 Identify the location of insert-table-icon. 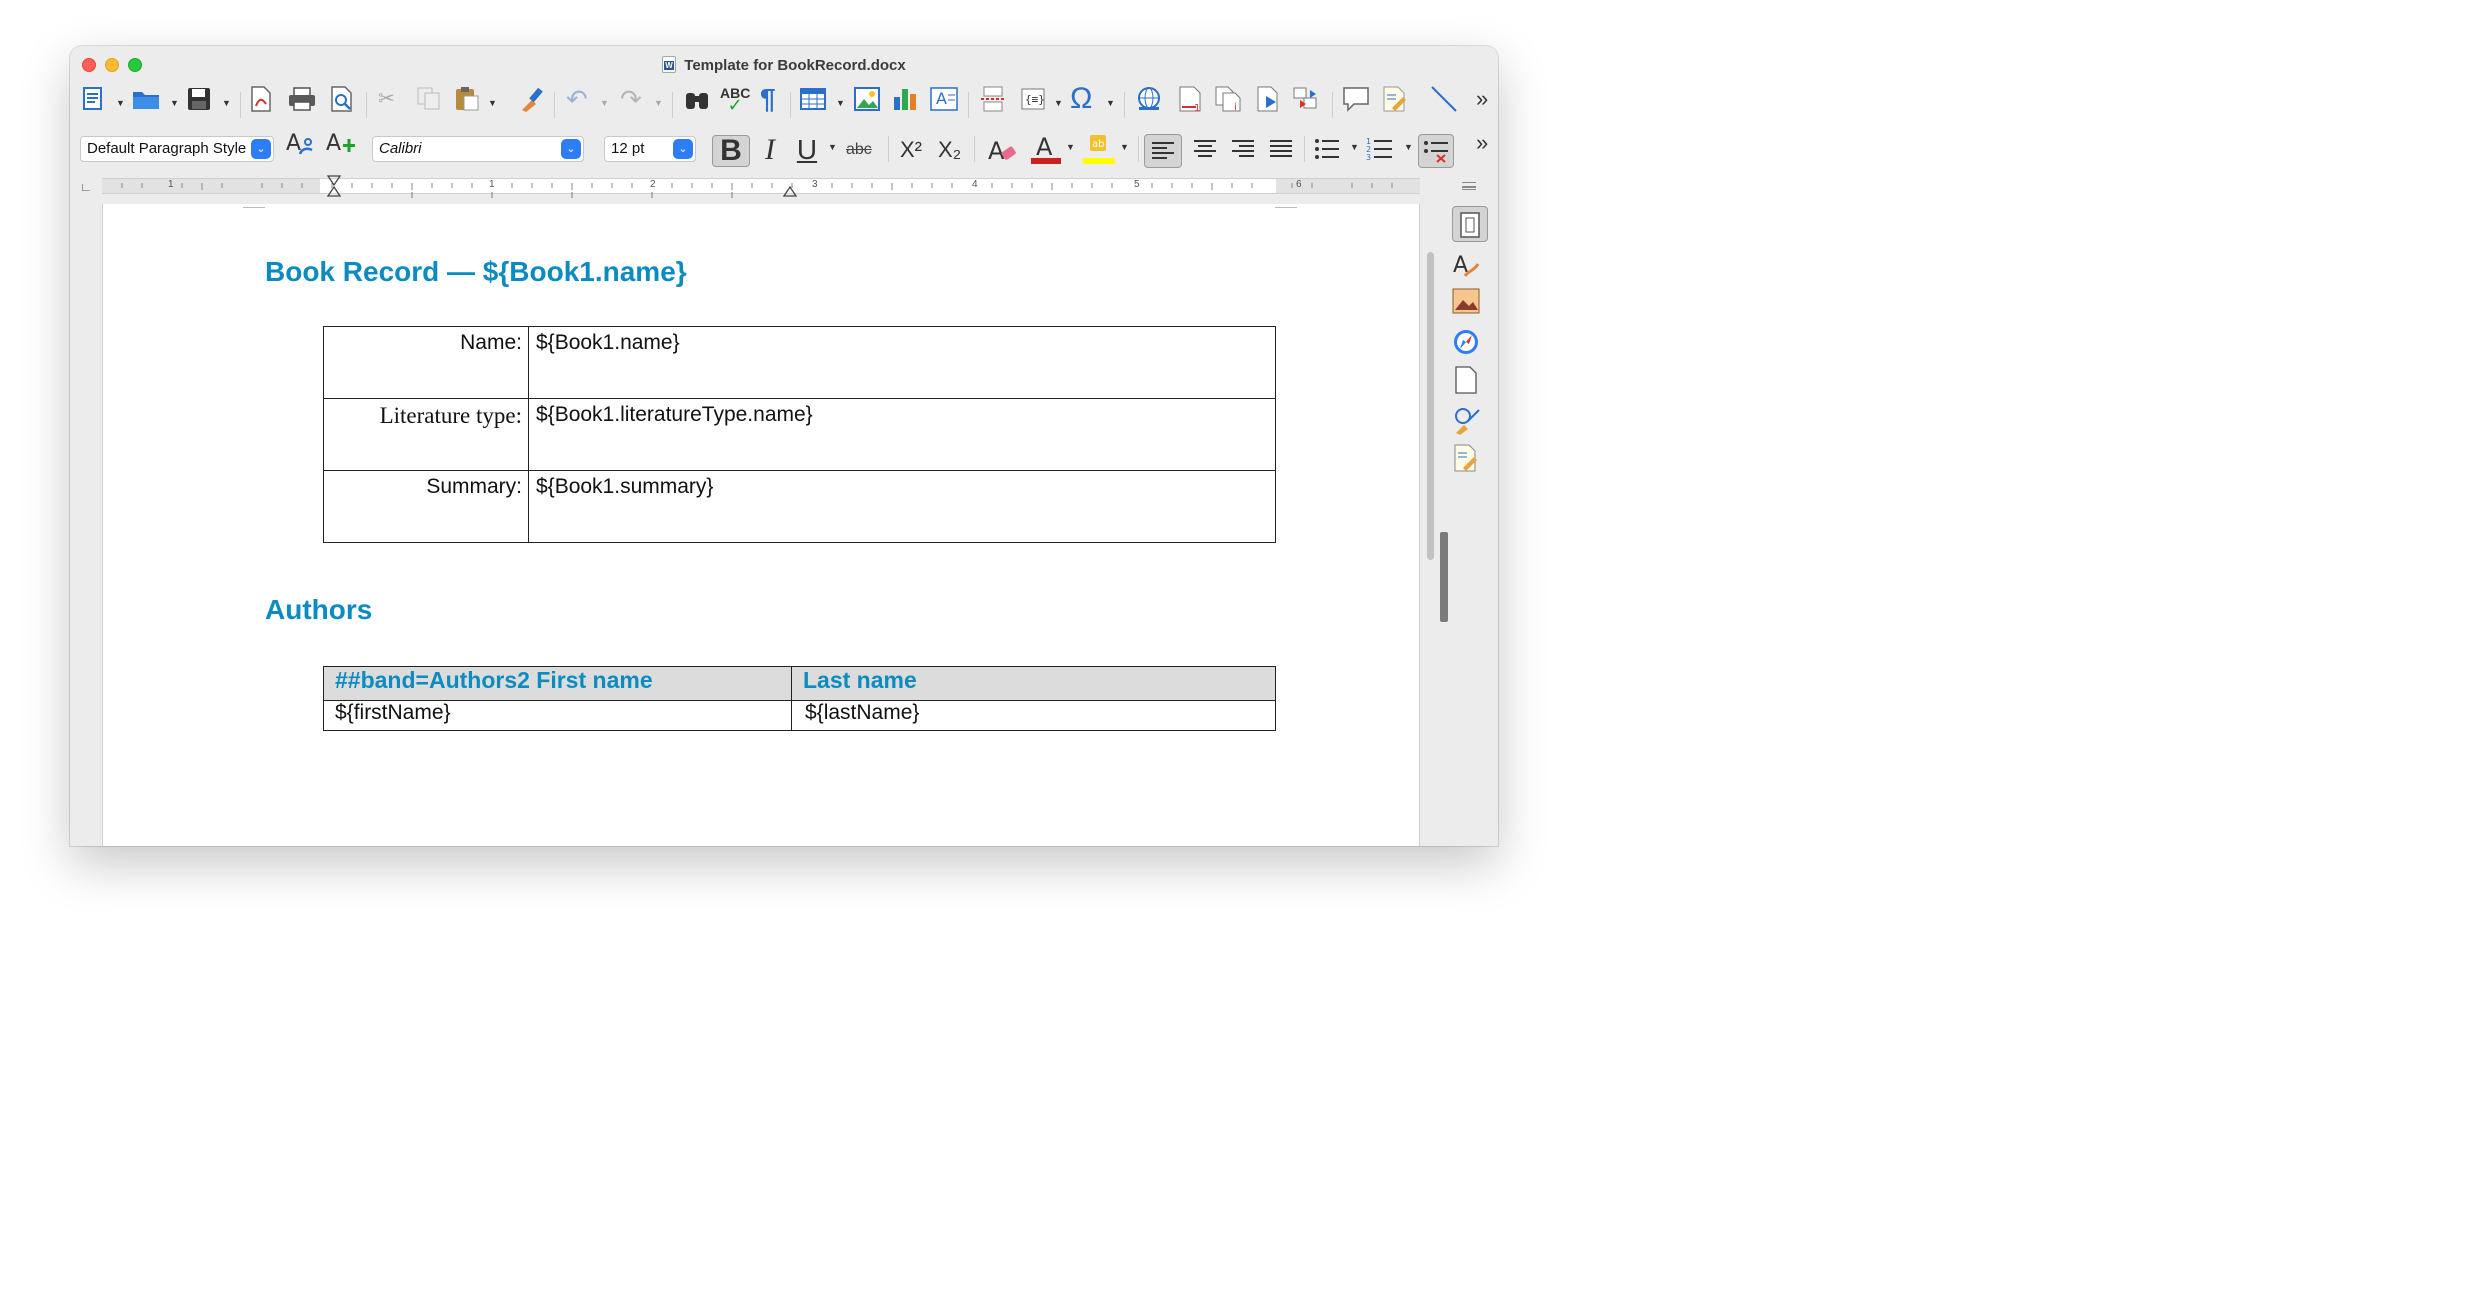
(813, 99).